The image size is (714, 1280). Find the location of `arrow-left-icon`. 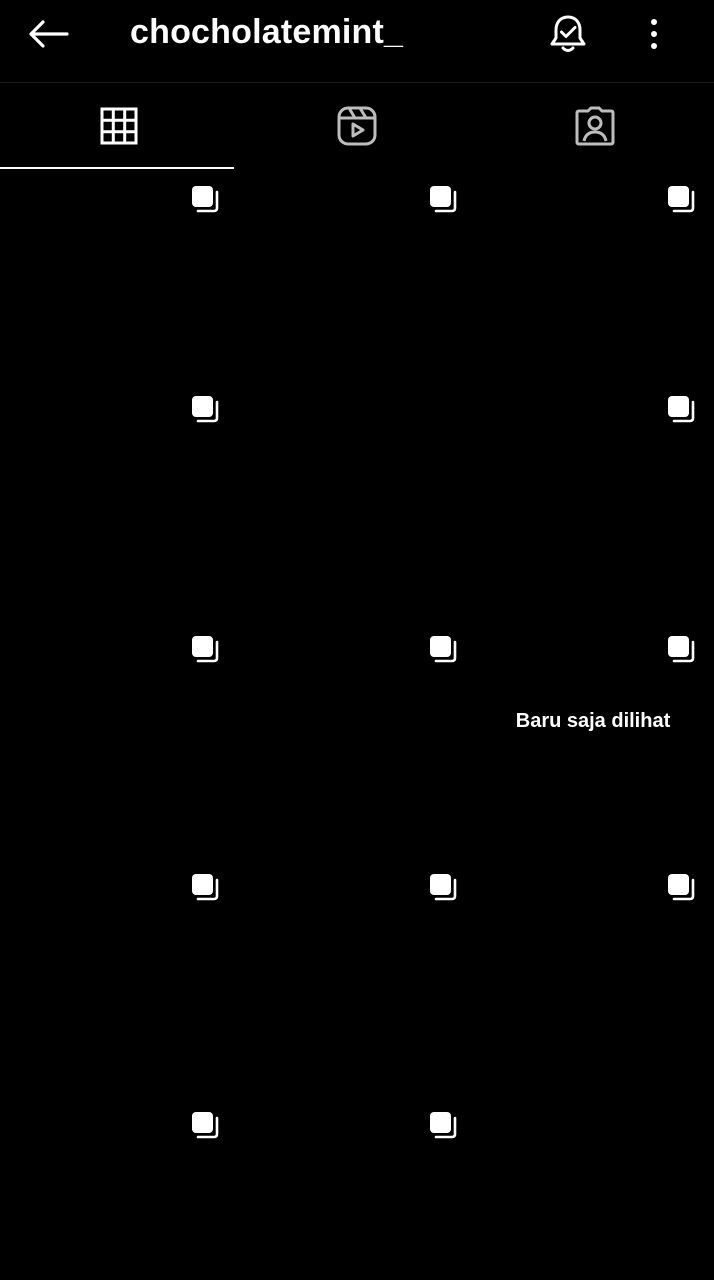

arrow-left-icon is located at coordinates (49, 34).